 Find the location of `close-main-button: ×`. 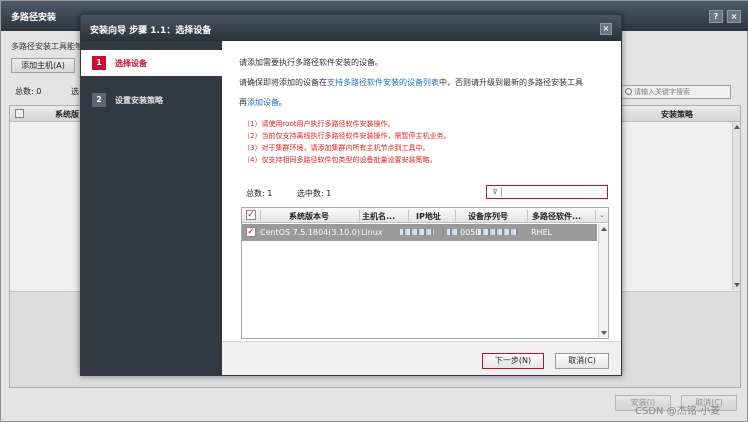

close-main-button: × is located at coordinates (734, 16).